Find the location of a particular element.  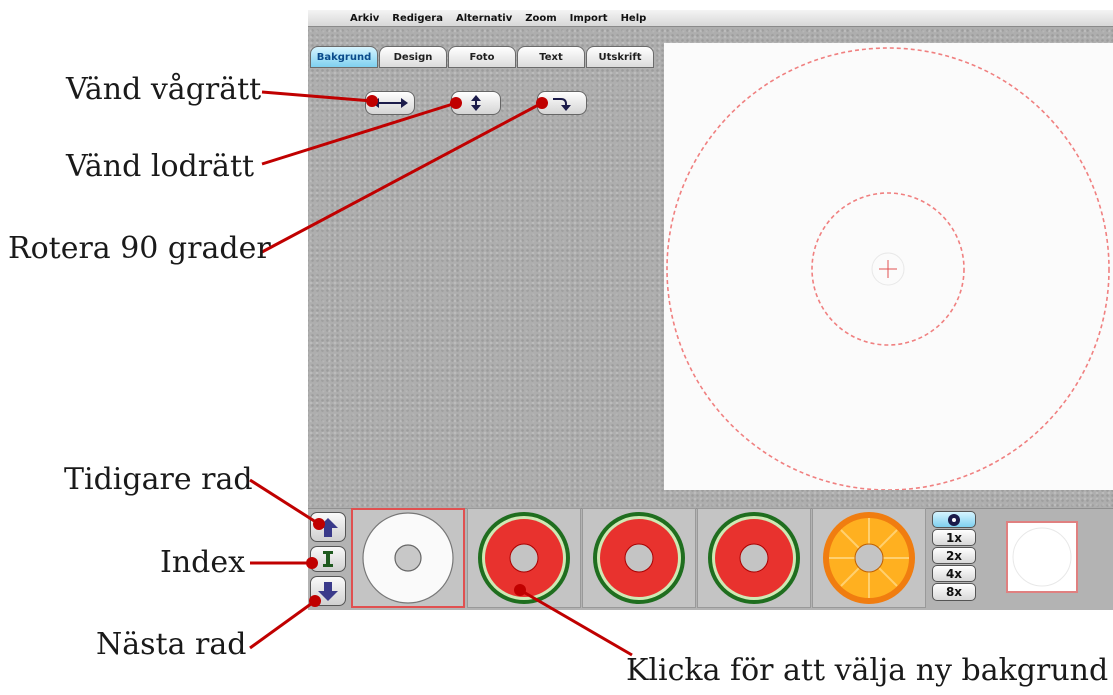

rotate-arrow-icon is located at coordinates (562, 104).